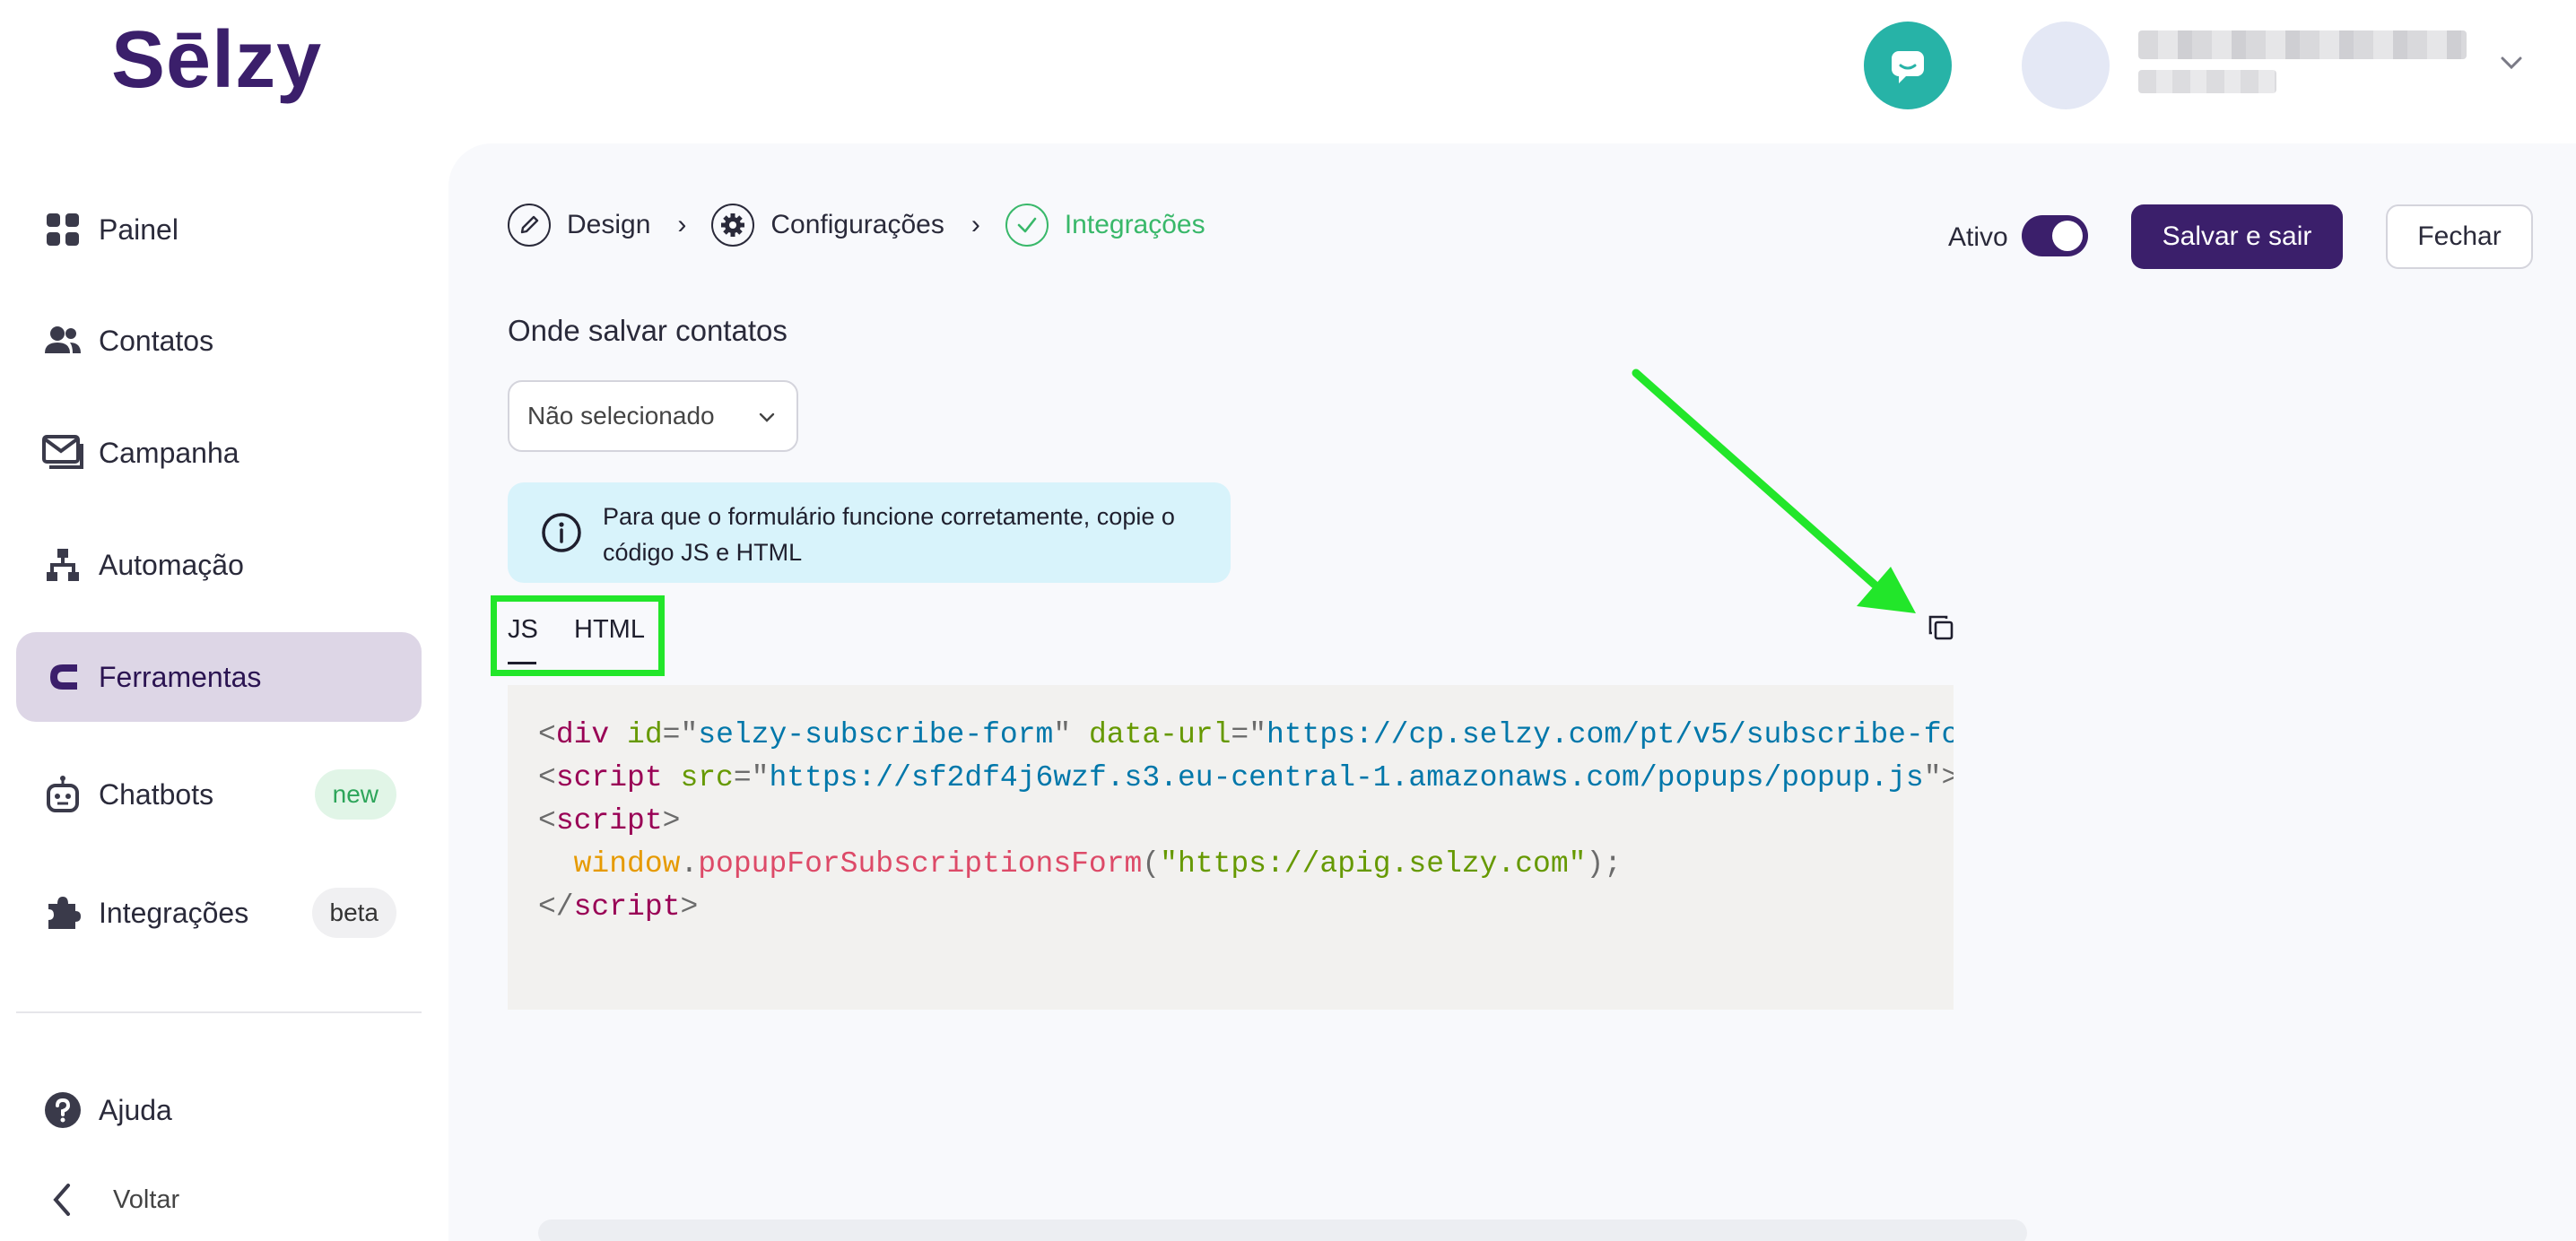 This screenshot has height=1241, width=2576. What do you see at coordinates (523, 630) in the screenshot?
I see `tab-js: JS` at bounding box center [523, 630].